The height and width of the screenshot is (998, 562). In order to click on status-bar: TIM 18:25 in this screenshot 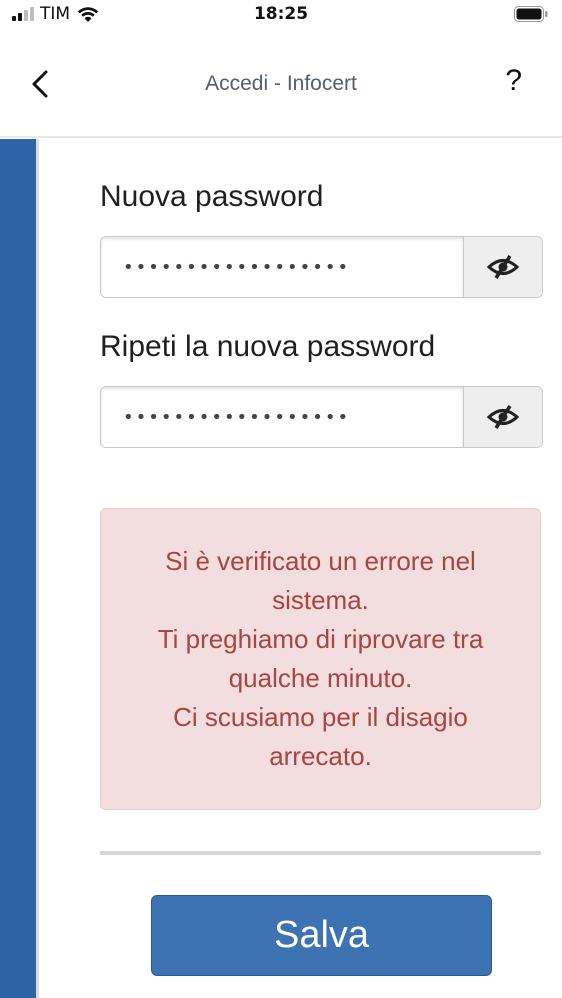, I will do `click(281, 15)`.